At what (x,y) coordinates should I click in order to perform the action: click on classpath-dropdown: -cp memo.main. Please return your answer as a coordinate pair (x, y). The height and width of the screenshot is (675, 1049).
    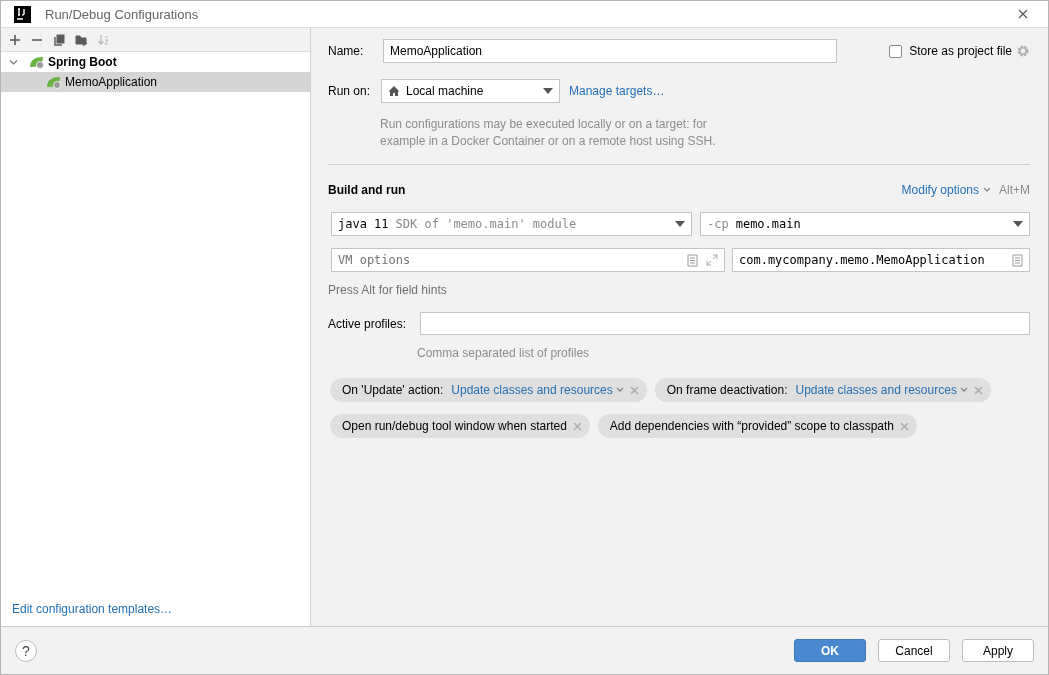
    Looking at the image, I should click on (865, 224).